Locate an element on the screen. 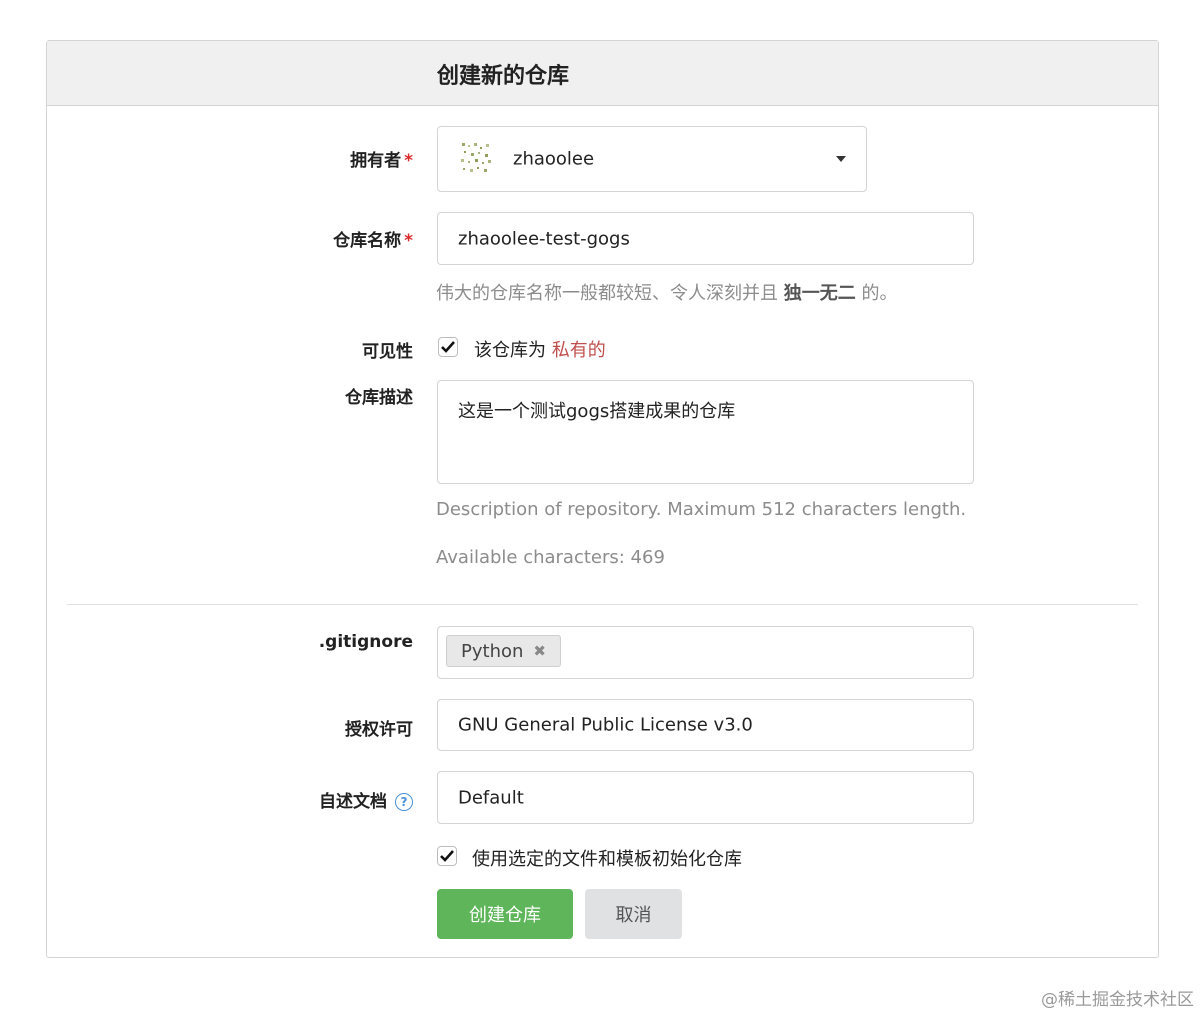 Image resolution: width=1200 pixels, height=1018 pixels. owner-label: 拥有者 * is located at coordinates (381, 161).